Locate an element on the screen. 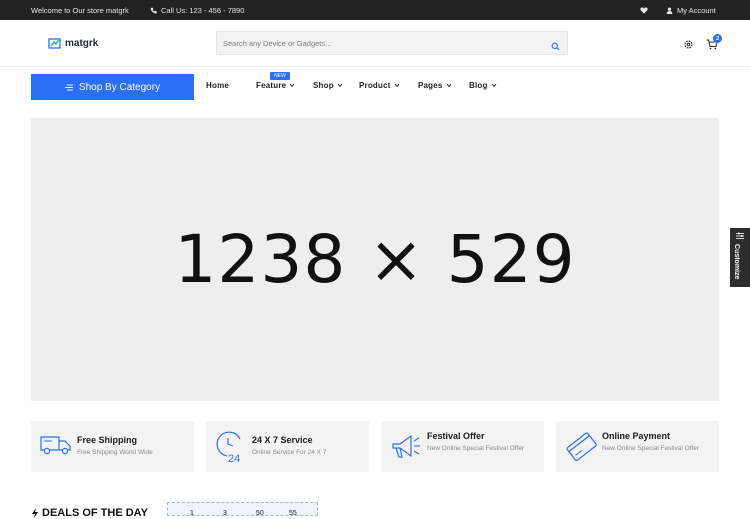 The height and width of the screenshot is (519, 750). nav-item-label: Shop is located at coordinates (323, 85).